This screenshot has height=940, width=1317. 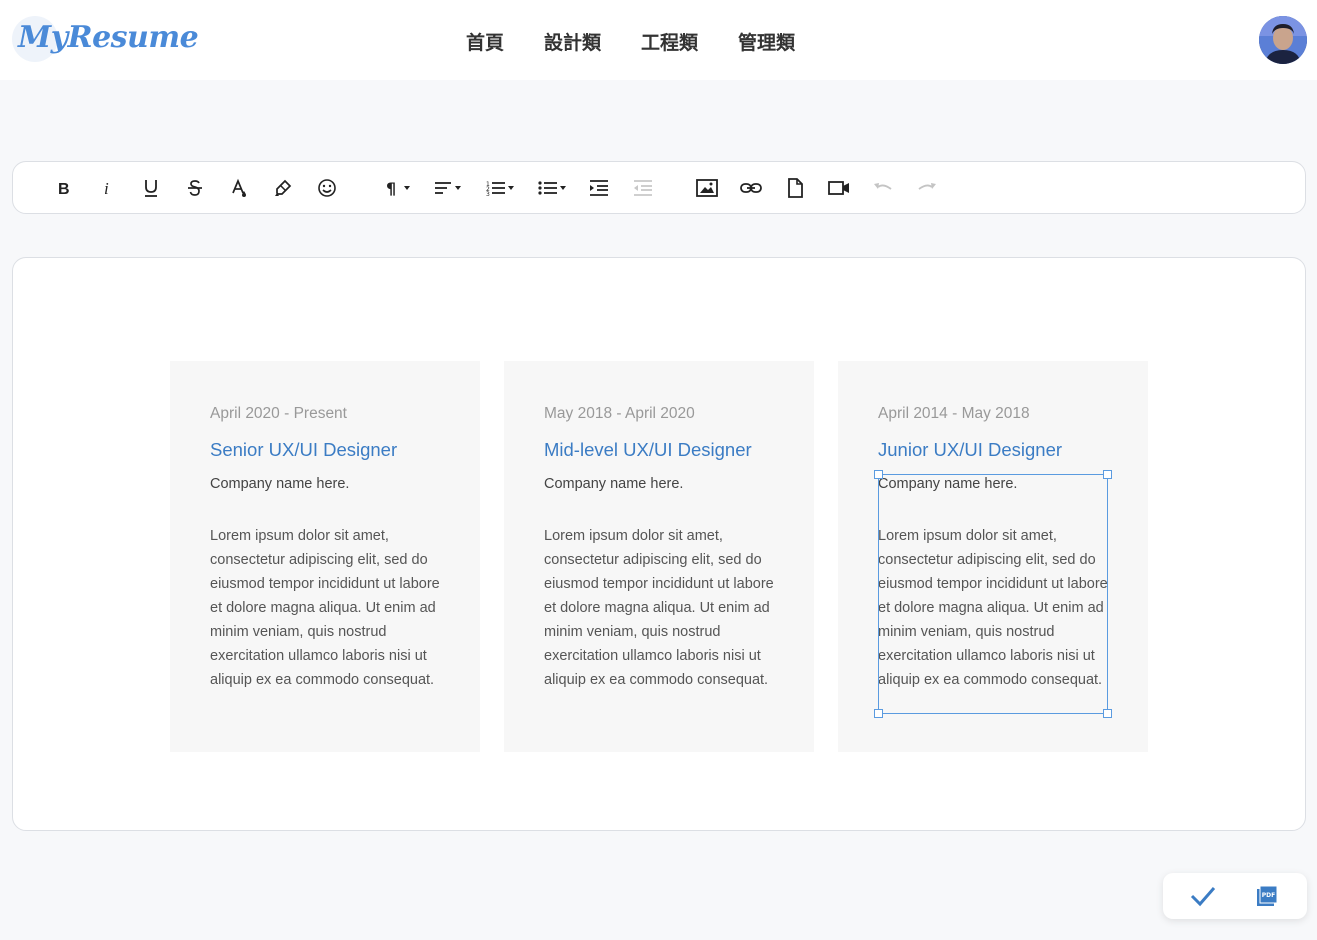 What do you see at coordinates (450, 188) in the screenshot?
I see `align-icon` at bounding box center [450, 188].